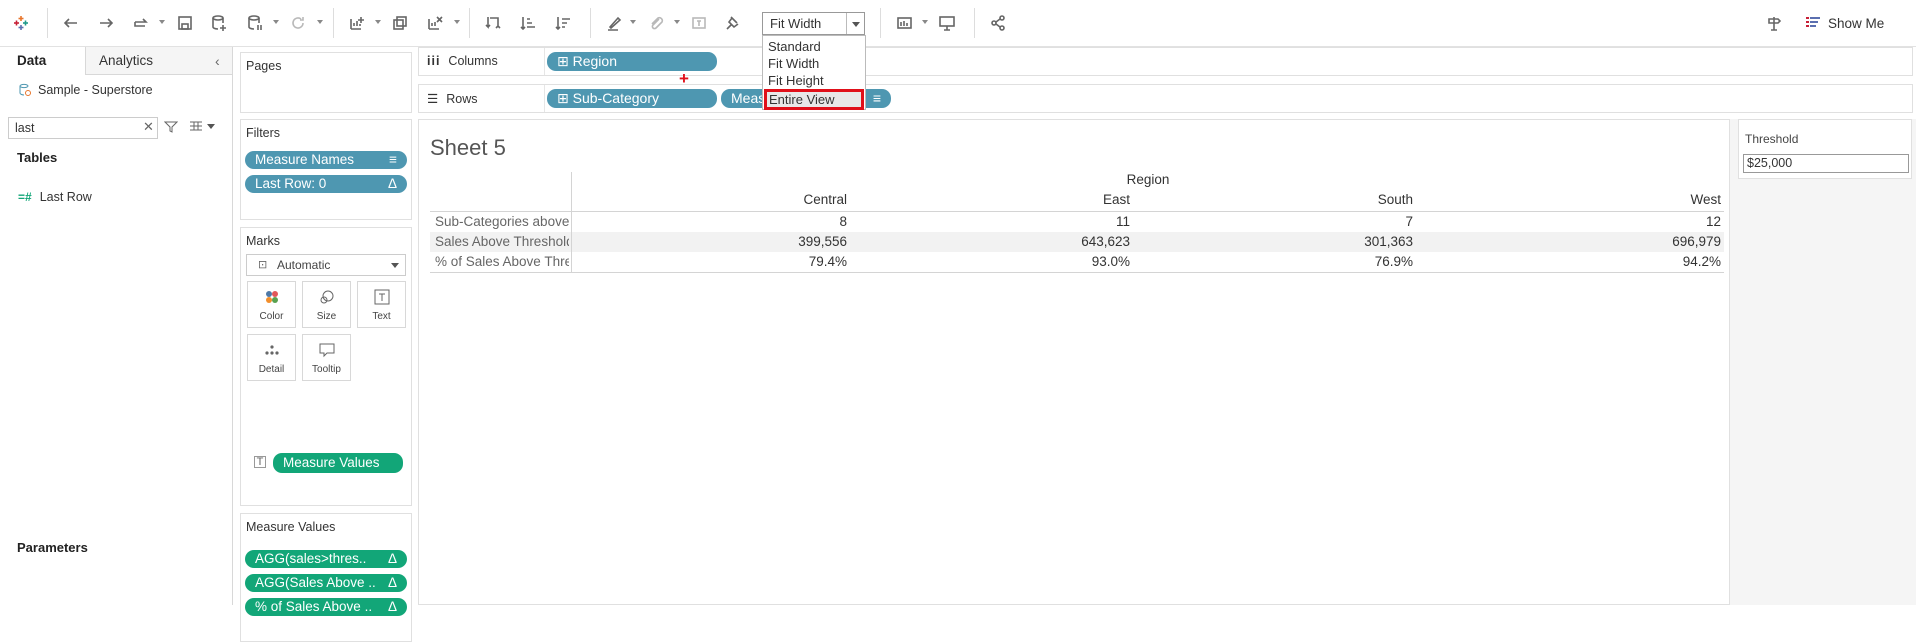 This screenshot has height=642, width=1916. What do you see at coordinates (1586, 241) in the screenshot?
I see `table-cell: 696,979` at bounding box center [1586, 241].